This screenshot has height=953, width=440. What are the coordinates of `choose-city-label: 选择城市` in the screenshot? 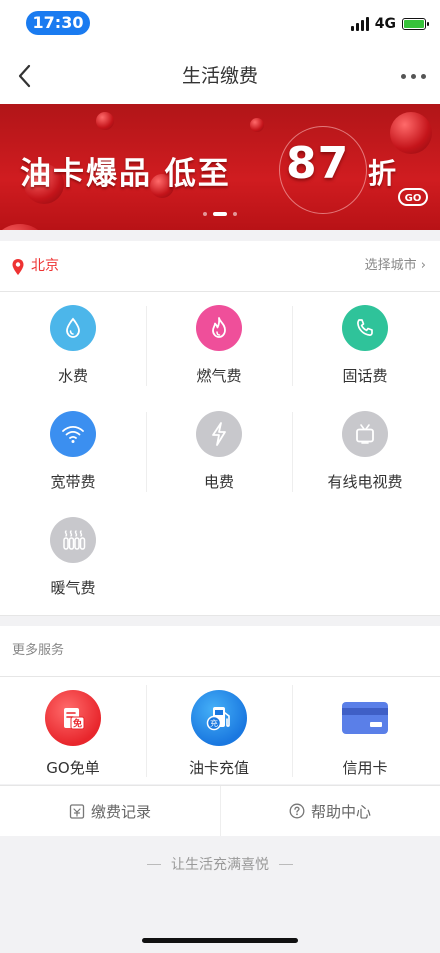 It's located at (390, 265).